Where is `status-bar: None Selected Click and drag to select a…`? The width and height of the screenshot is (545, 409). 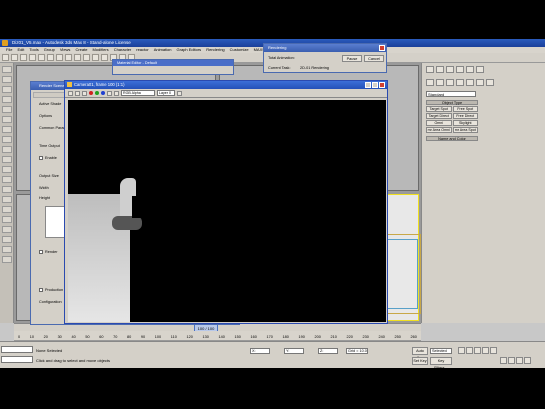
status-bar: None Selected Click and drag to select a… is located at coordinates (272, 354).